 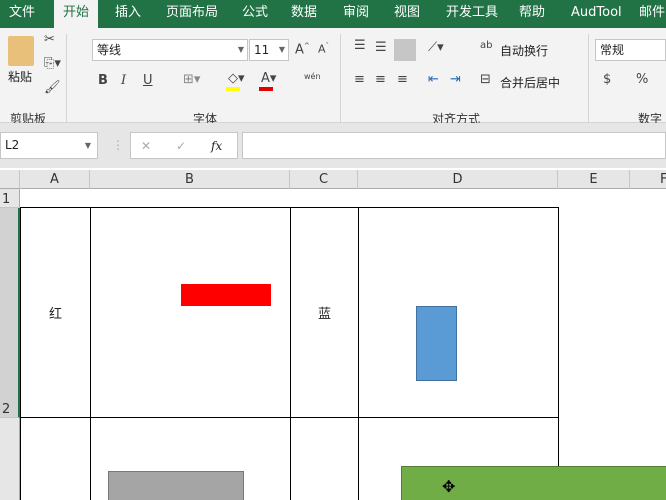 I want to click on tab-view: 视图, so click(x=407, y=14).